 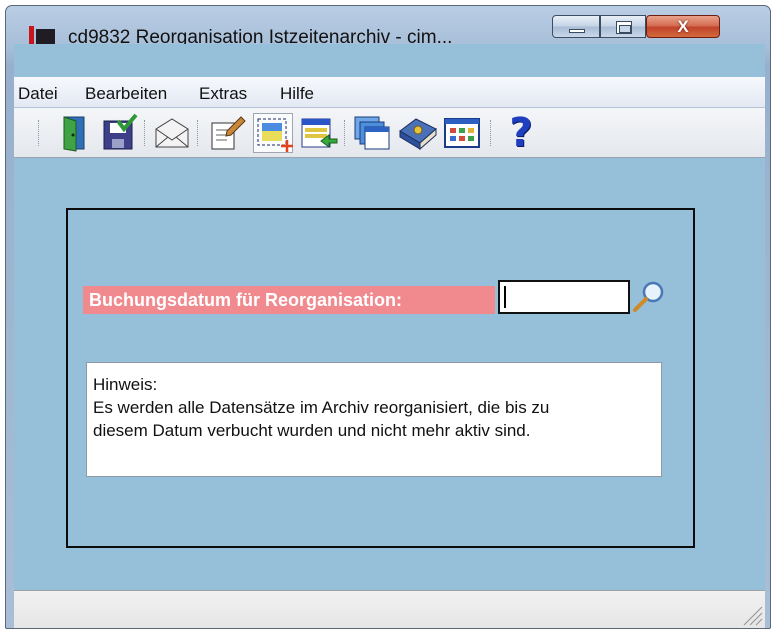 What do you see at coordinates (389, 92) in the screenshot?
I see `menu-bar: Datei Bearbeiten Extras Hilfe` at bounding box center [389, 92].